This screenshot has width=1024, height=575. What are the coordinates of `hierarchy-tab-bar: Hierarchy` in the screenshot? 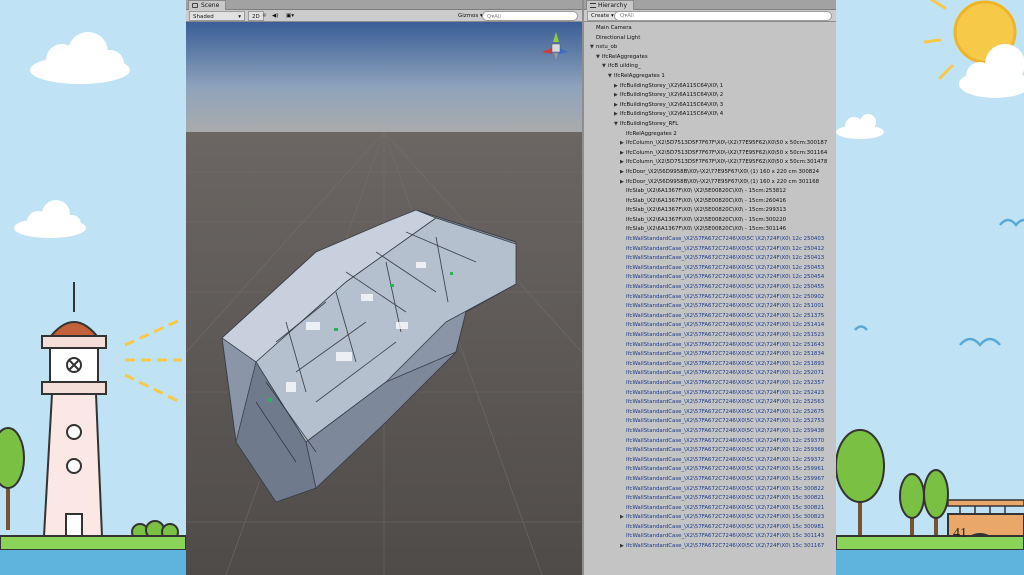 It's located at (710, 5).